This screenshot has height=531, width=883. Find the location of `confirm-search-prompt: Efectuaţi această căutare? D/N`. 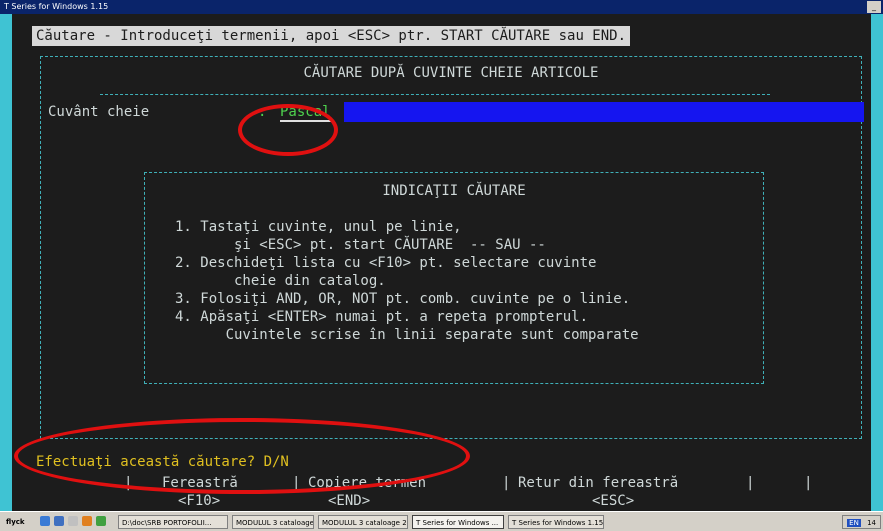

confirm-search-prompt: Efectuaţi această căutare? D/N is located at coordinates (162, 462).